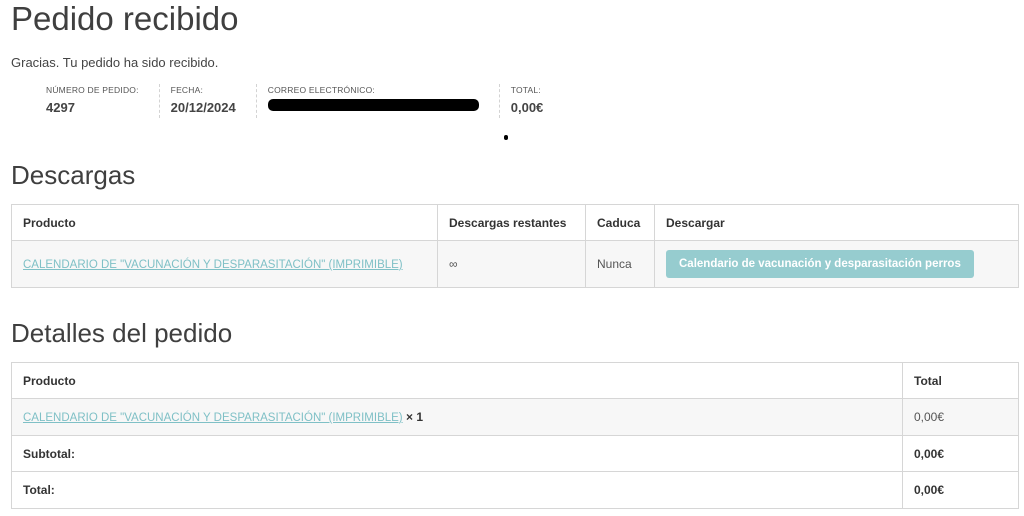 The width and height of the screenshot is (1024, 516). What do you see at coordinates (115, 62) in the screenshot?
I see `thanks-message: Gracias. Tu pedido ha sido recibido.` at bounding box center [115, 62].